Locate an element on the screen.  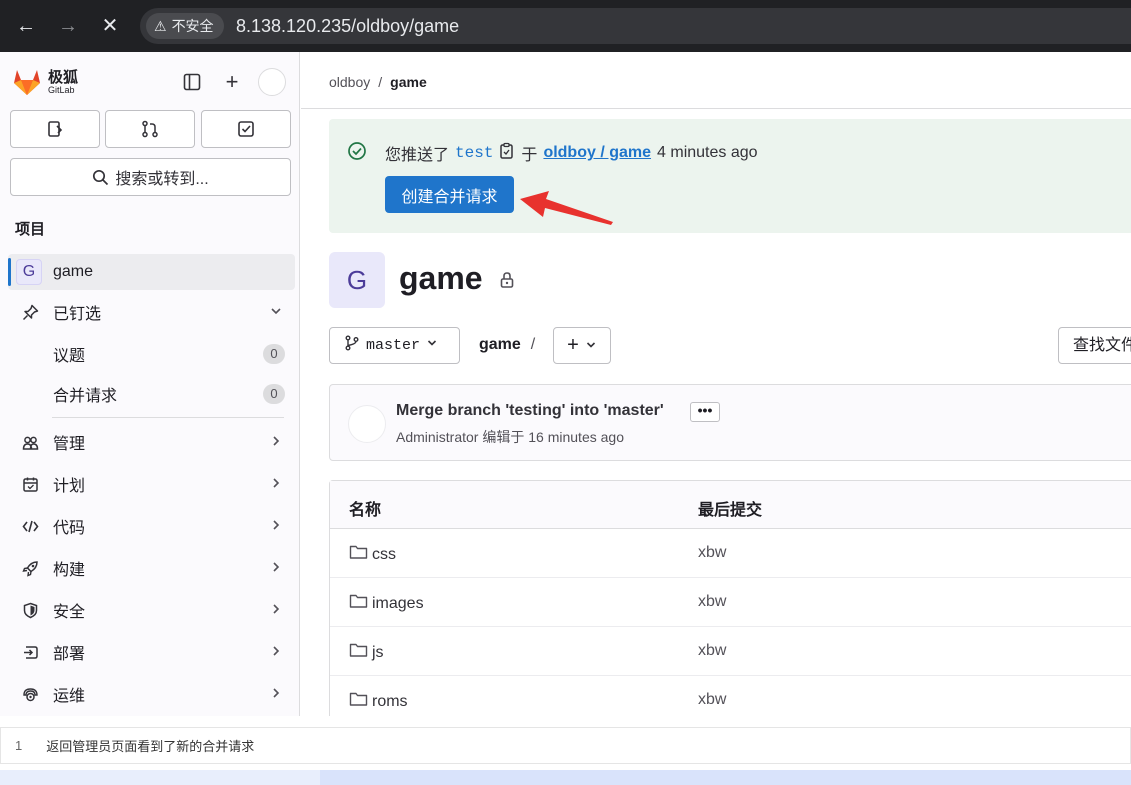
sidebar-item-label: 管理 is located at coordinates (69, 444).